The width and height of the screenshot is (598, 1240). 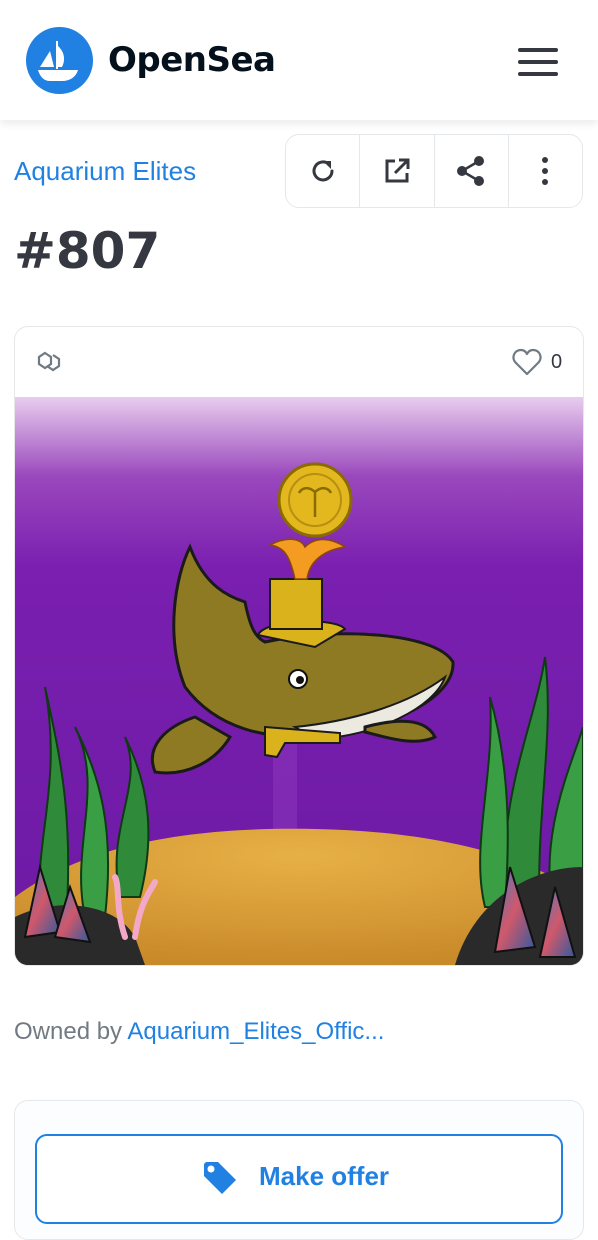 I want to click on item-title: #807, so click(x=87, y=251).